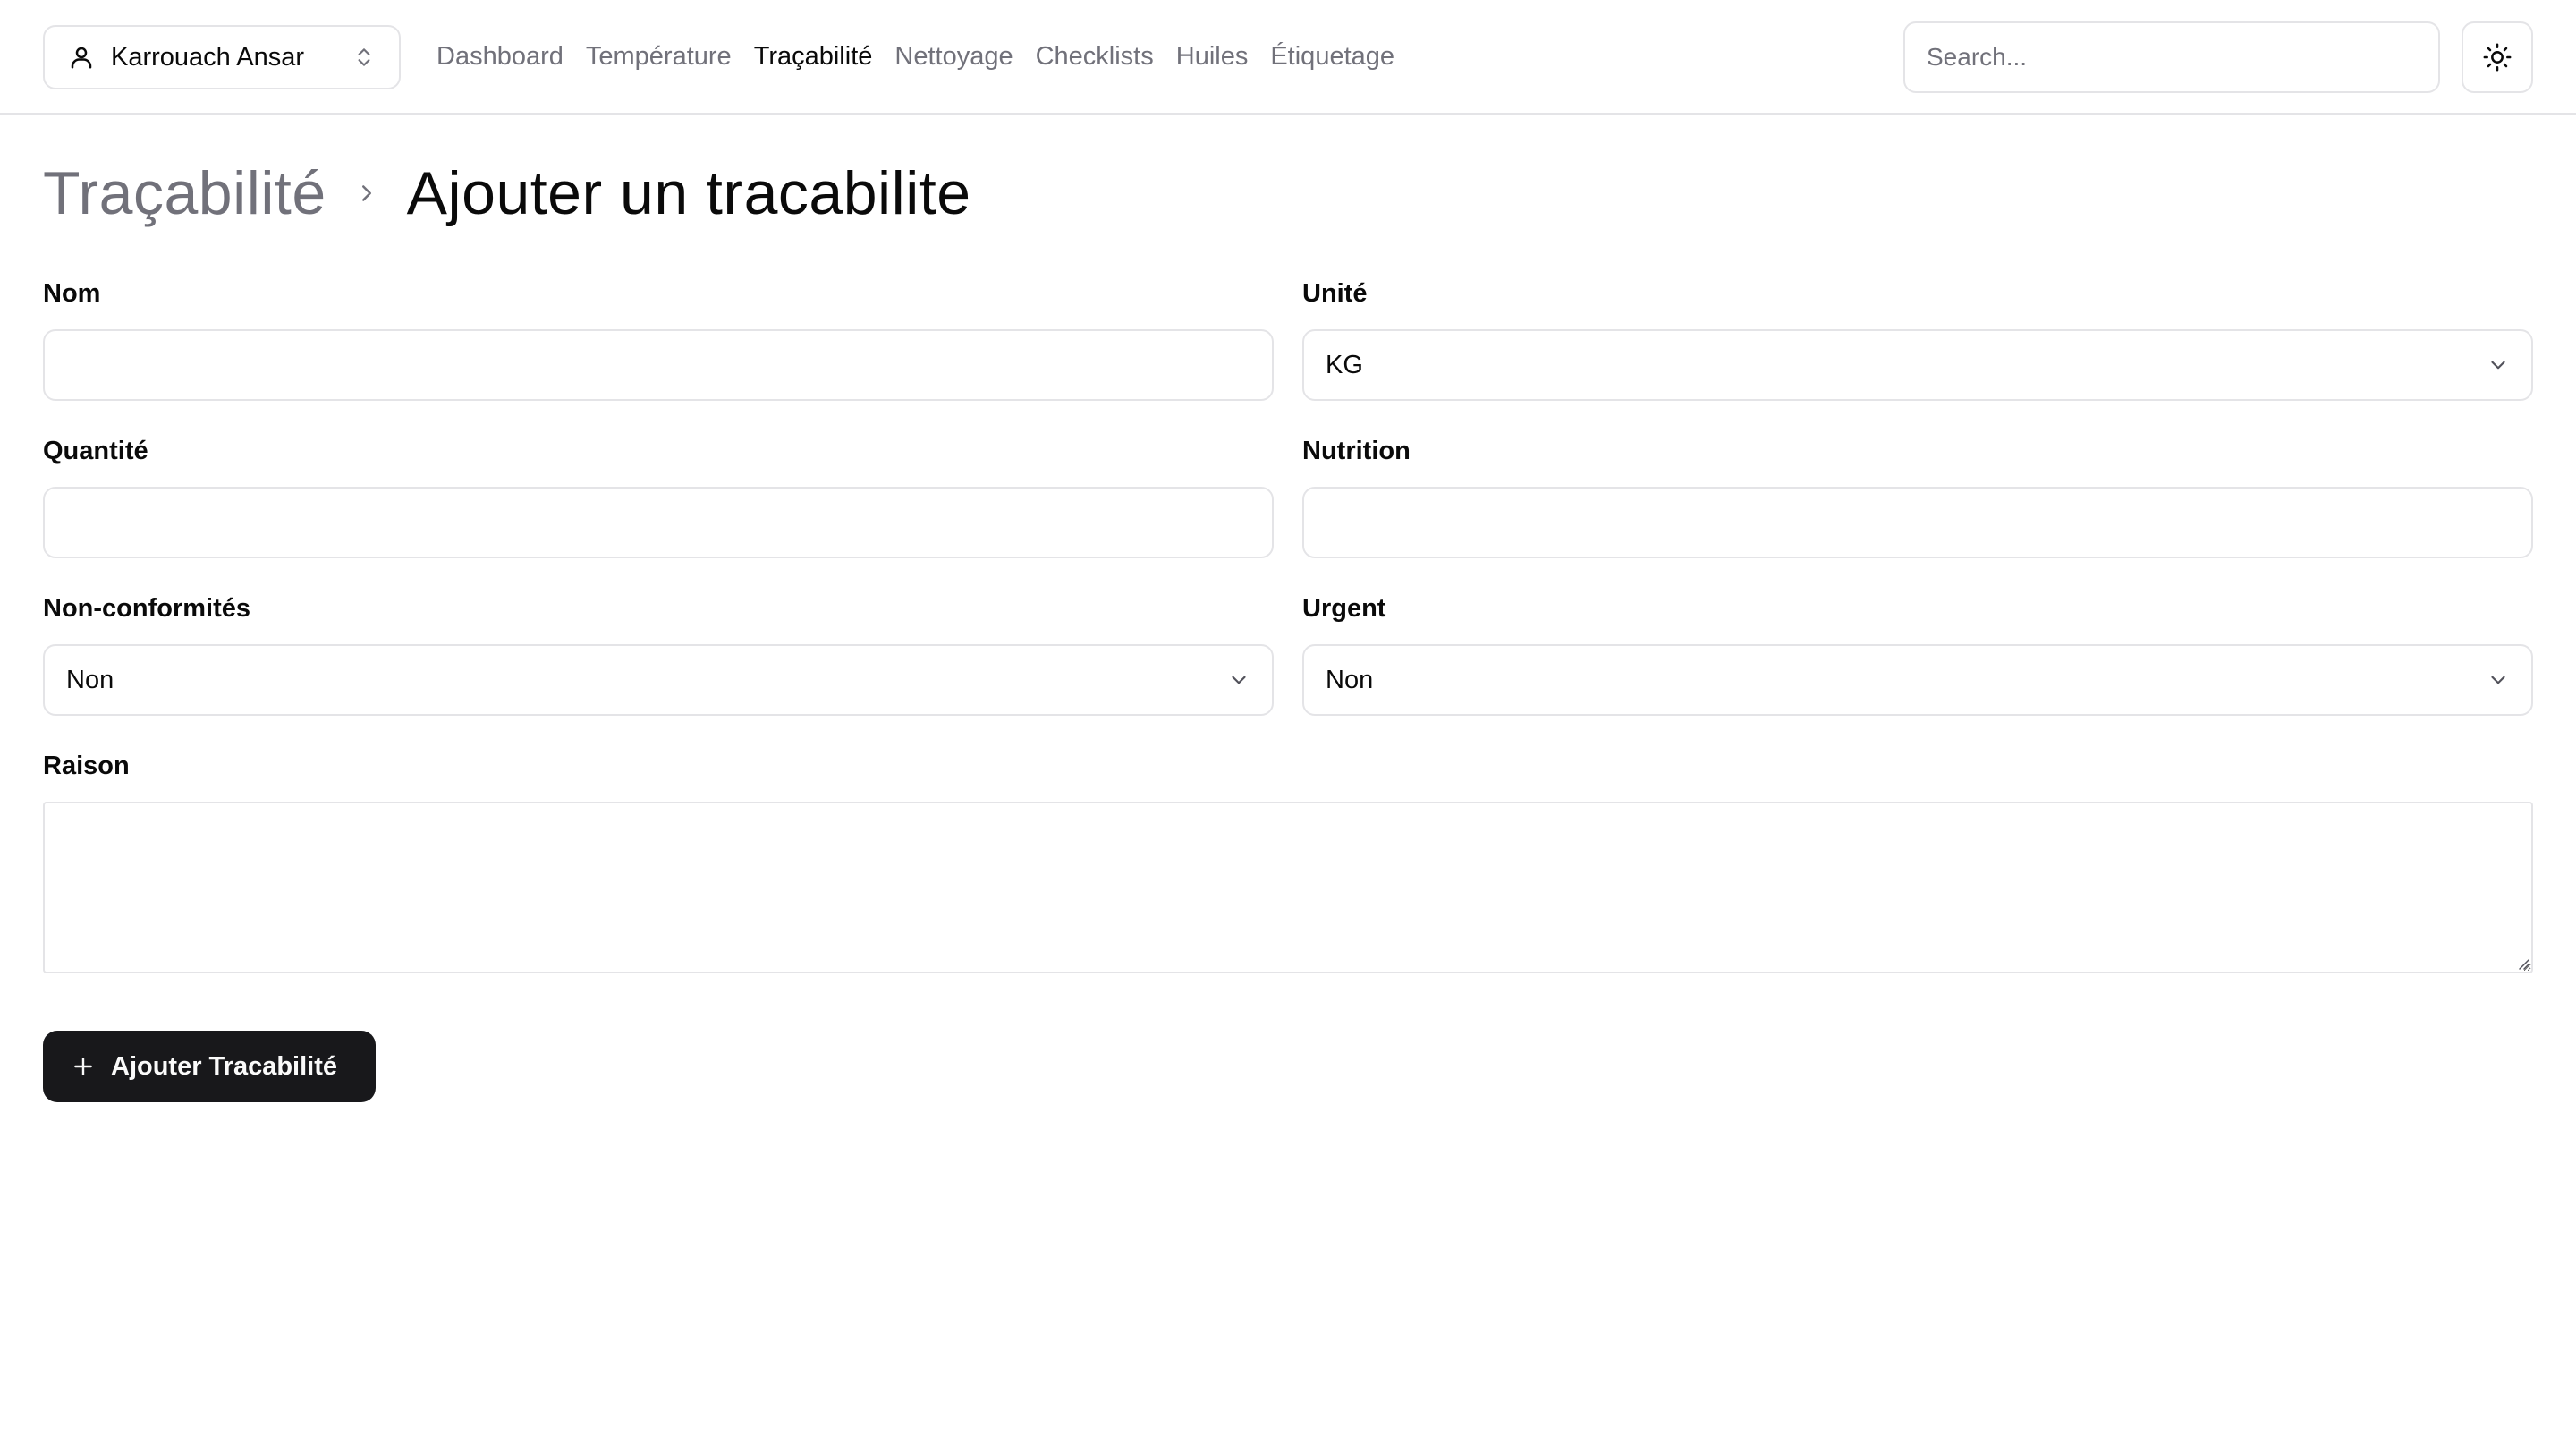 Image resolution: width=2576 pixels, height=1453 pixels. I want to click on urgent-select: Non, so click(1917, 680).